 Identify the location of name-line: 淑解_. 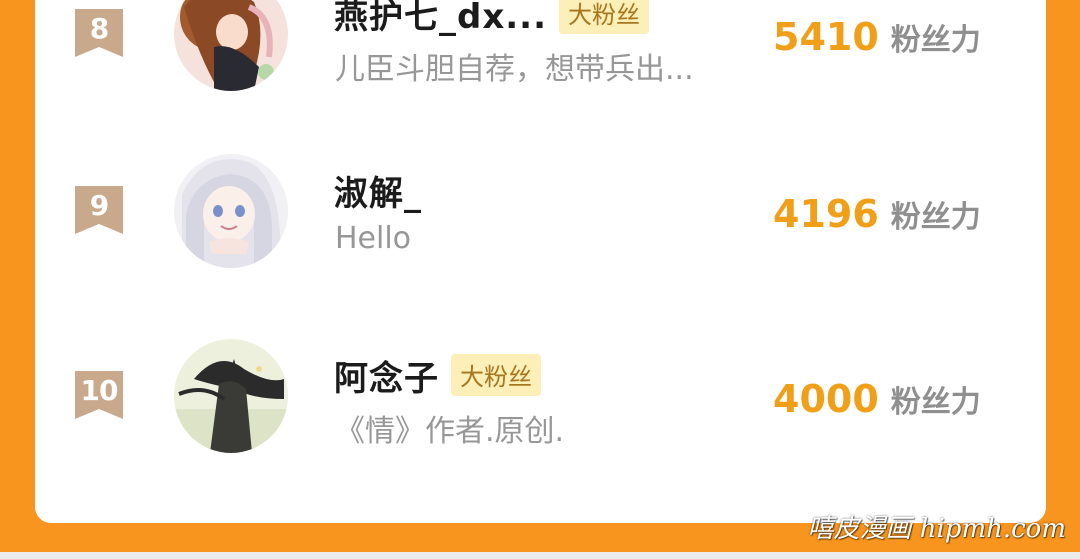
(378, 192).